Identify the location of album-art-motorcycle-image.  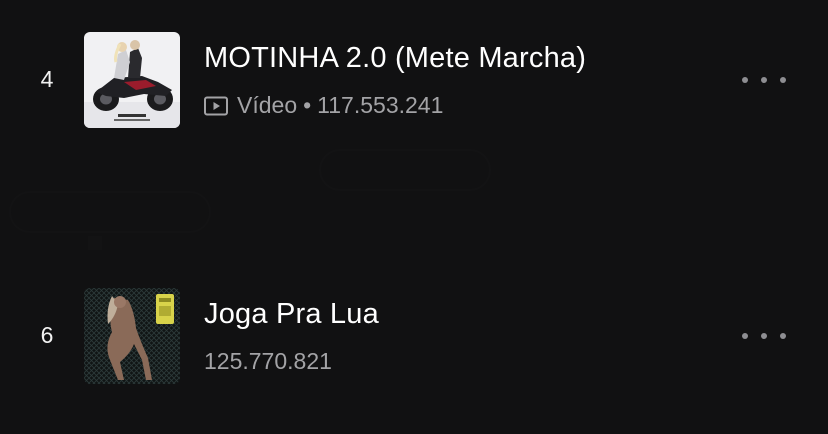
(132, 80).